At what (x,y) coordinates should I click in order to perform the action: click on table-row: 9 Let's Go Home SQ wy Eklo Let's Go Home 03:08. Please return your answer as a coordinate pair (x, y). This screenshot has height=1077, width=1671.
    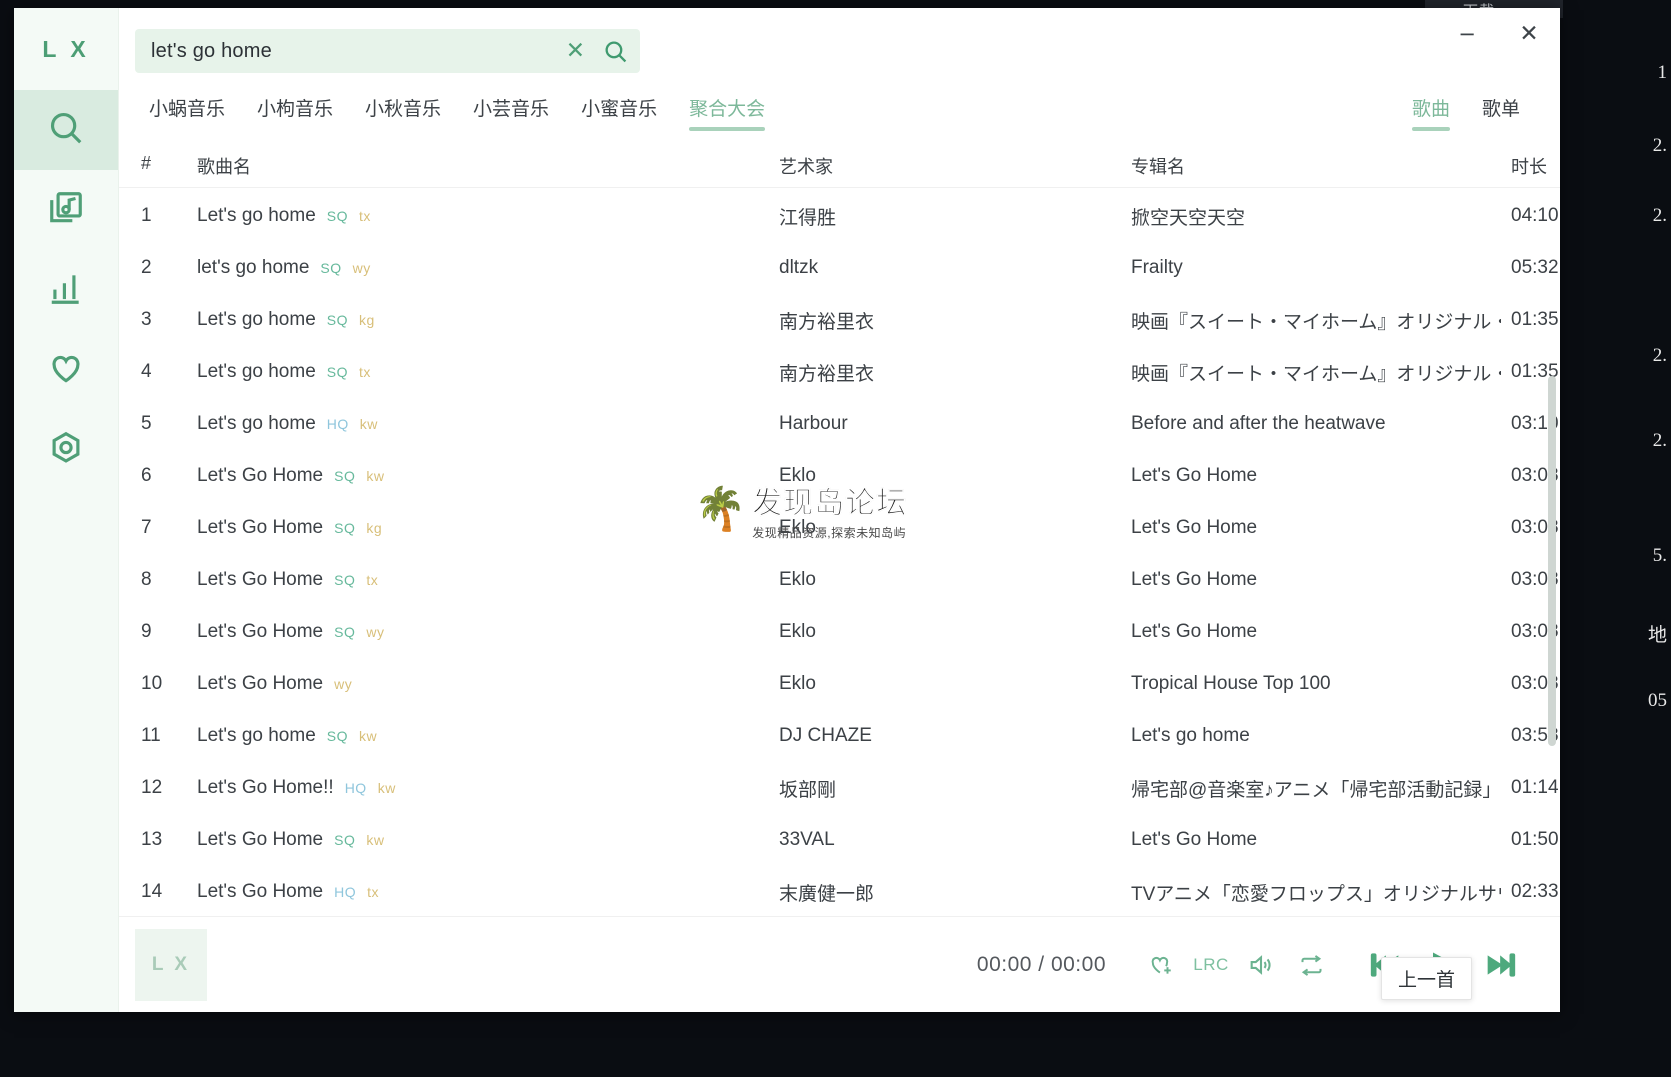
    Looking at the image, I should click on (839, 632).